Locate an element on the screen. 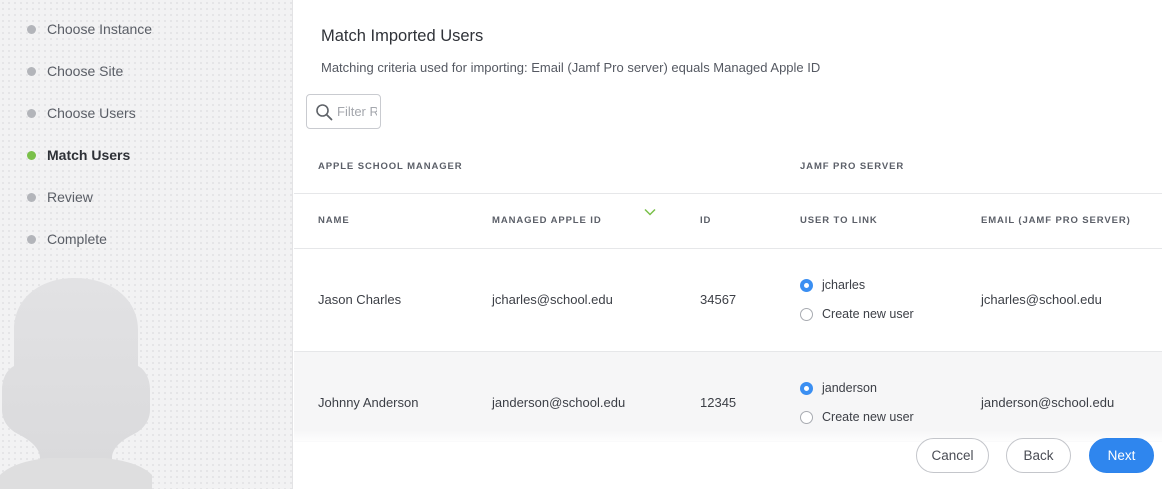 The width and height of the screenshot is (1162, 489). step-label: Match Users is located at coordinates (89, 155).